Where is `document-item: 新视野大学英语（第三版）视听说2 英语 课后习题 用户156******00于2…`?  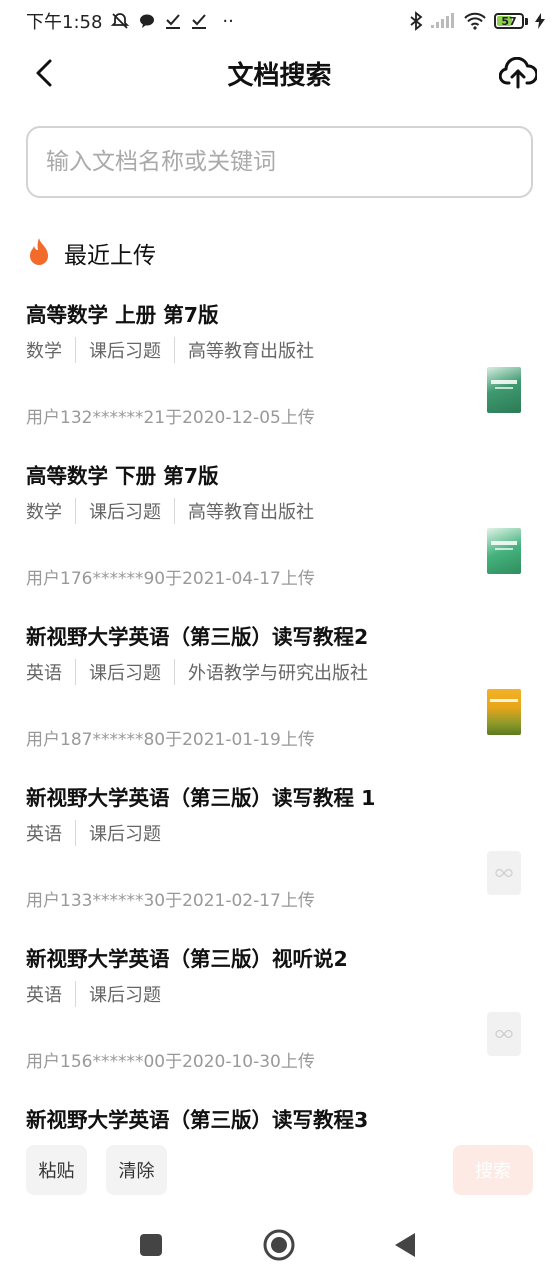
document-item: 新视野大学英语（第三版）视听说2 英语 课后习题 用户156******00于2… is located at coordinates (279, 1014).